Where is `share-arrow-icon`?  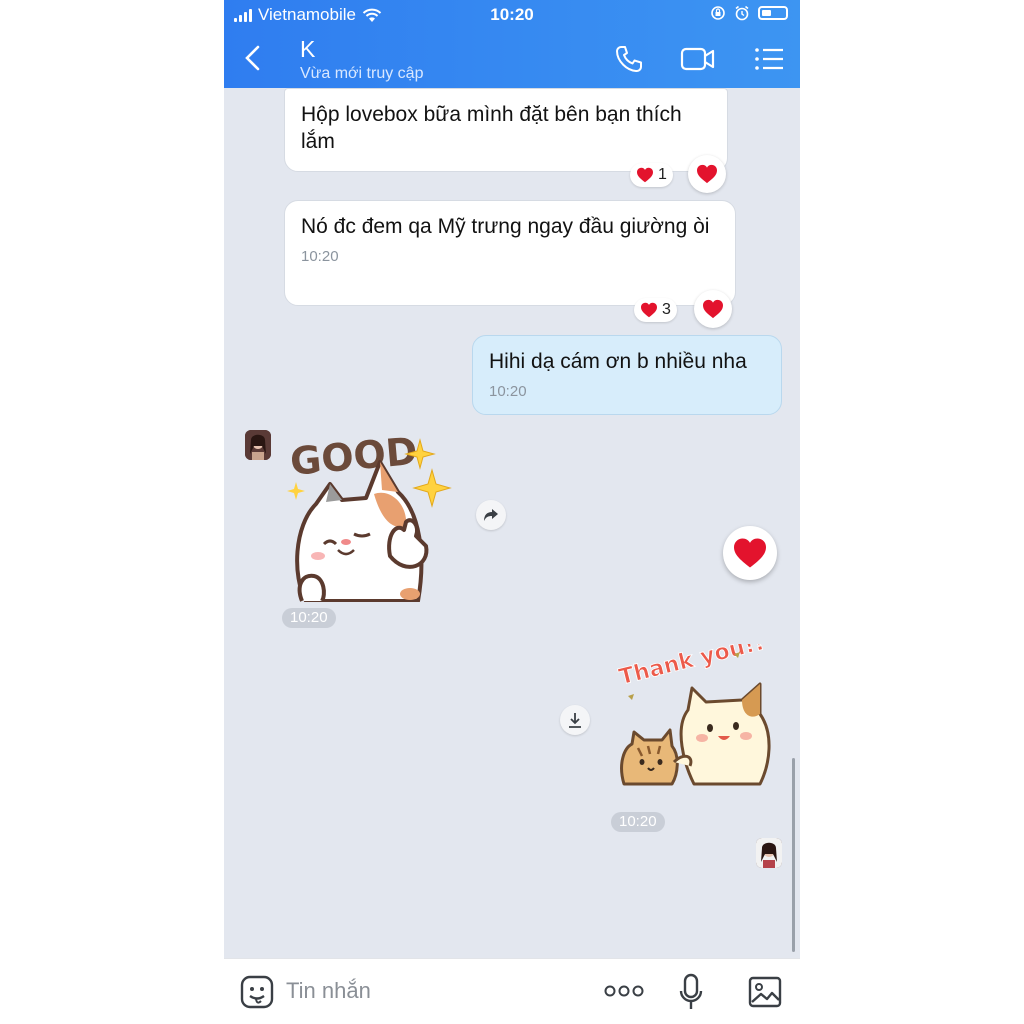
share-arrow-icon is located at coordinates (491, 515).